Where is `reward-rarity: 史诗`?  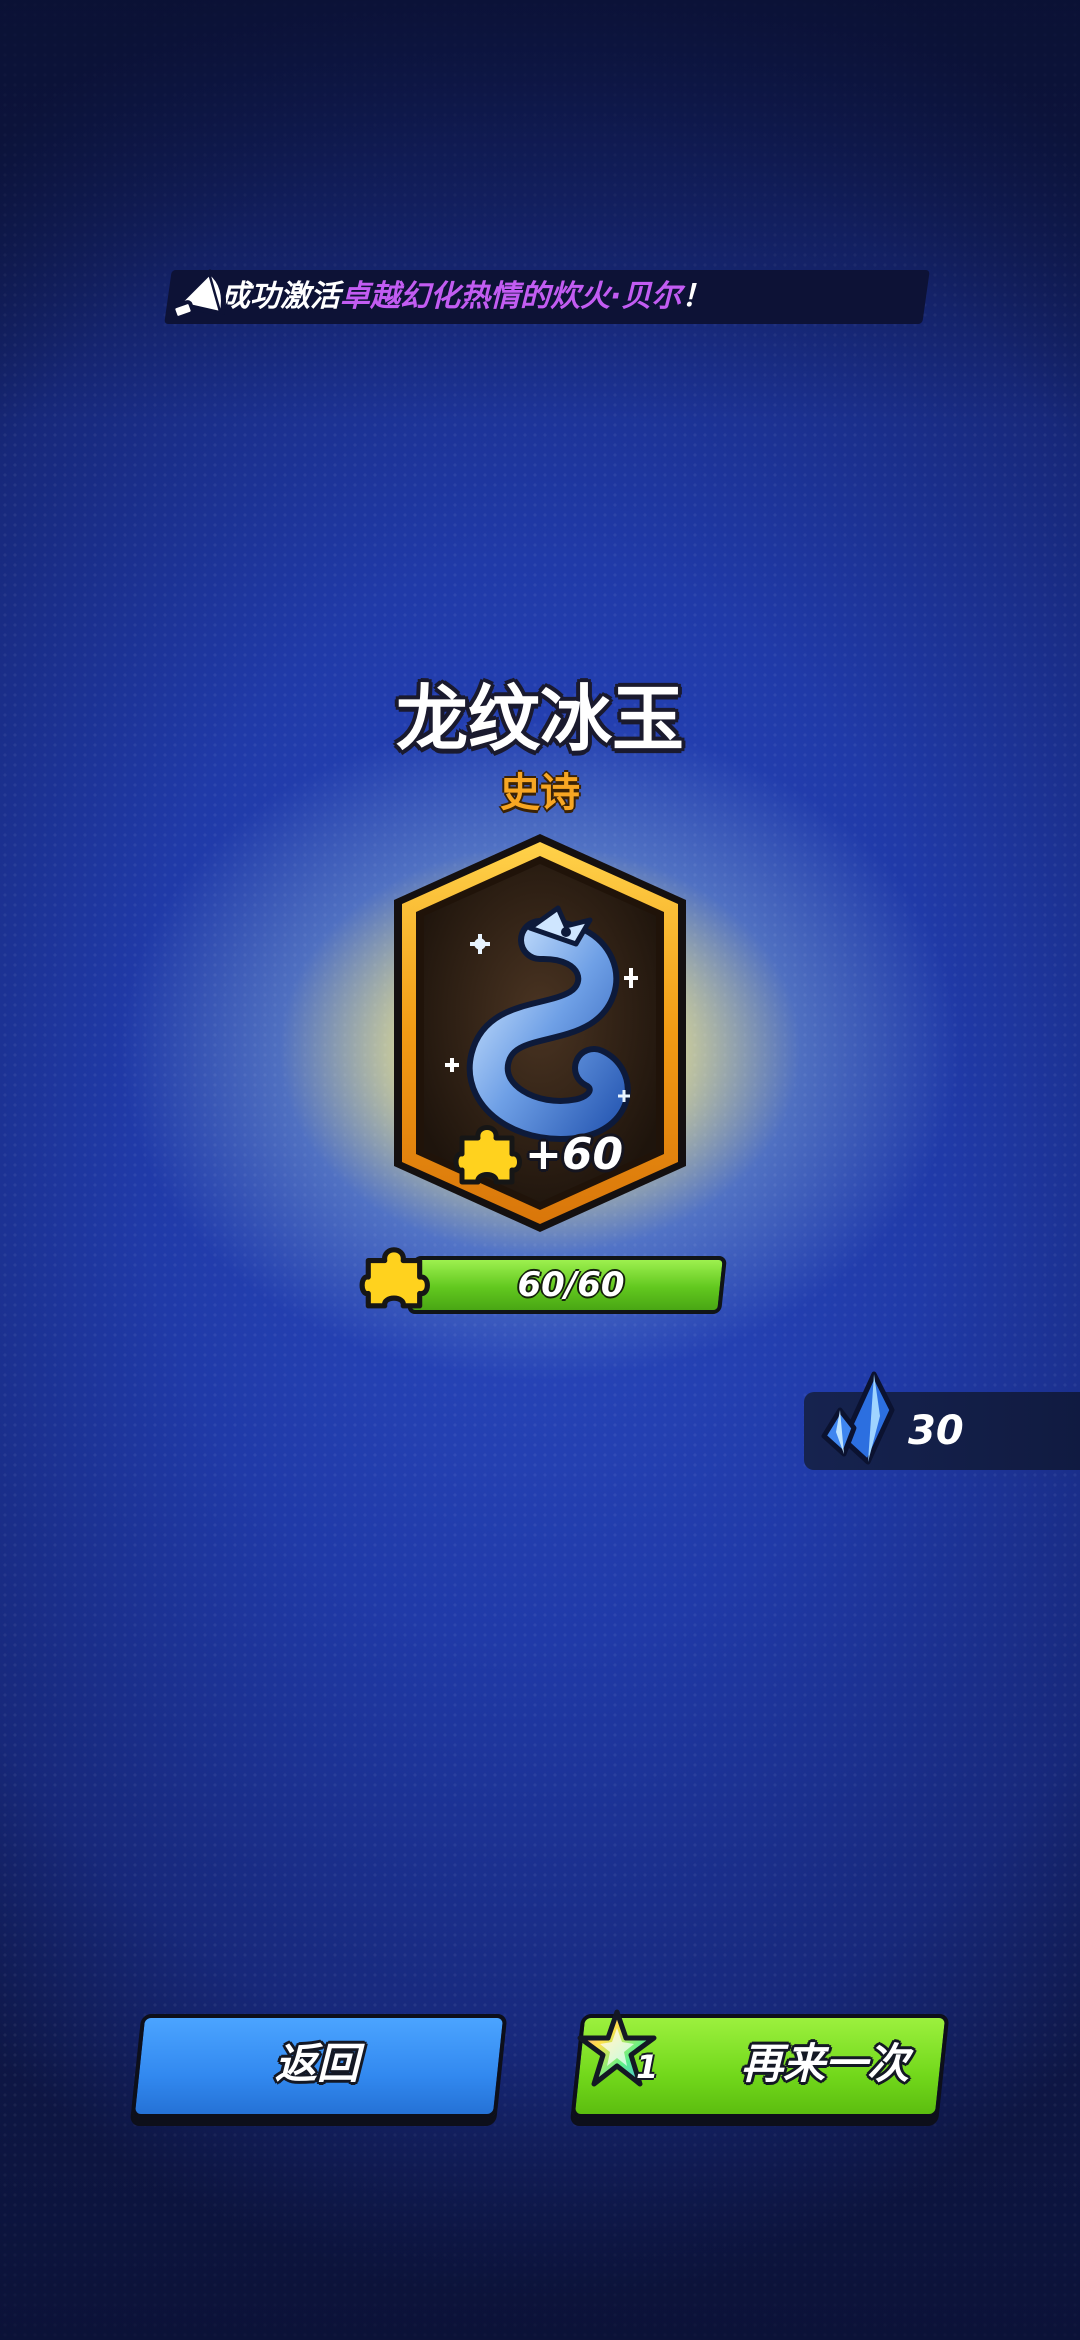 reward-rarity: 史诗 is located at coordinates (540, 793).